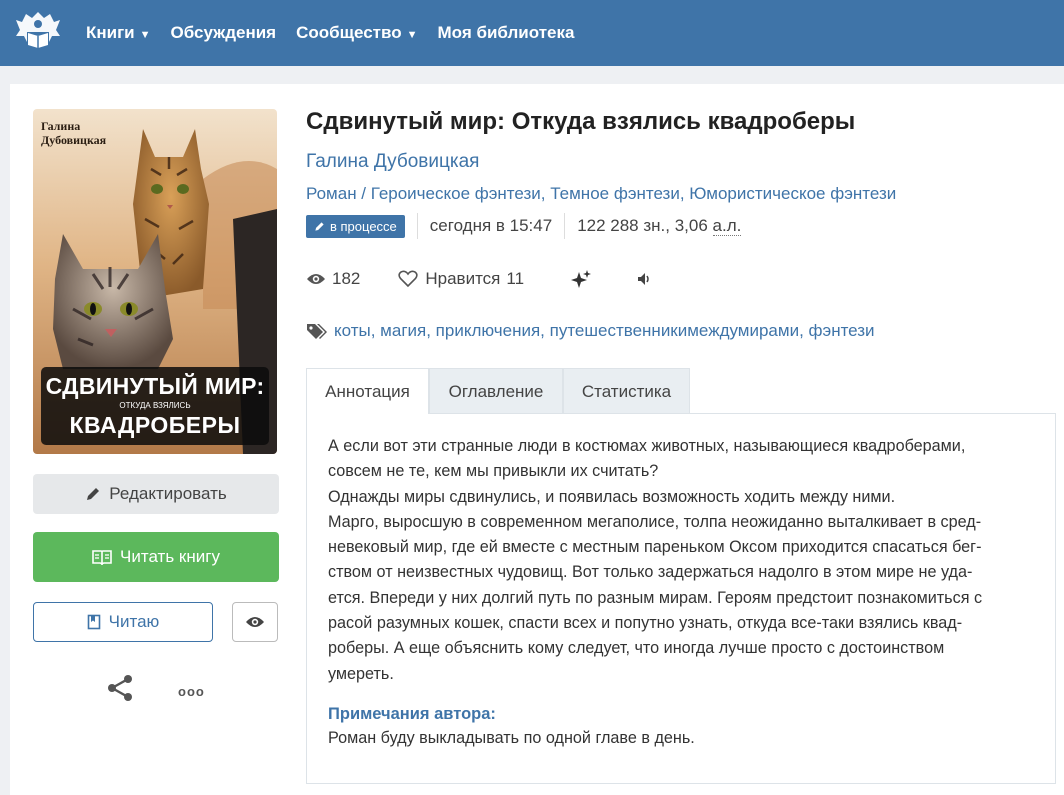 This screenshot has height=795, width=1064. What do you see at coordinates (74, 140) in the screenshot?
I see `cover-author-last: Дубовицкая` at bounding box center [74, 140].